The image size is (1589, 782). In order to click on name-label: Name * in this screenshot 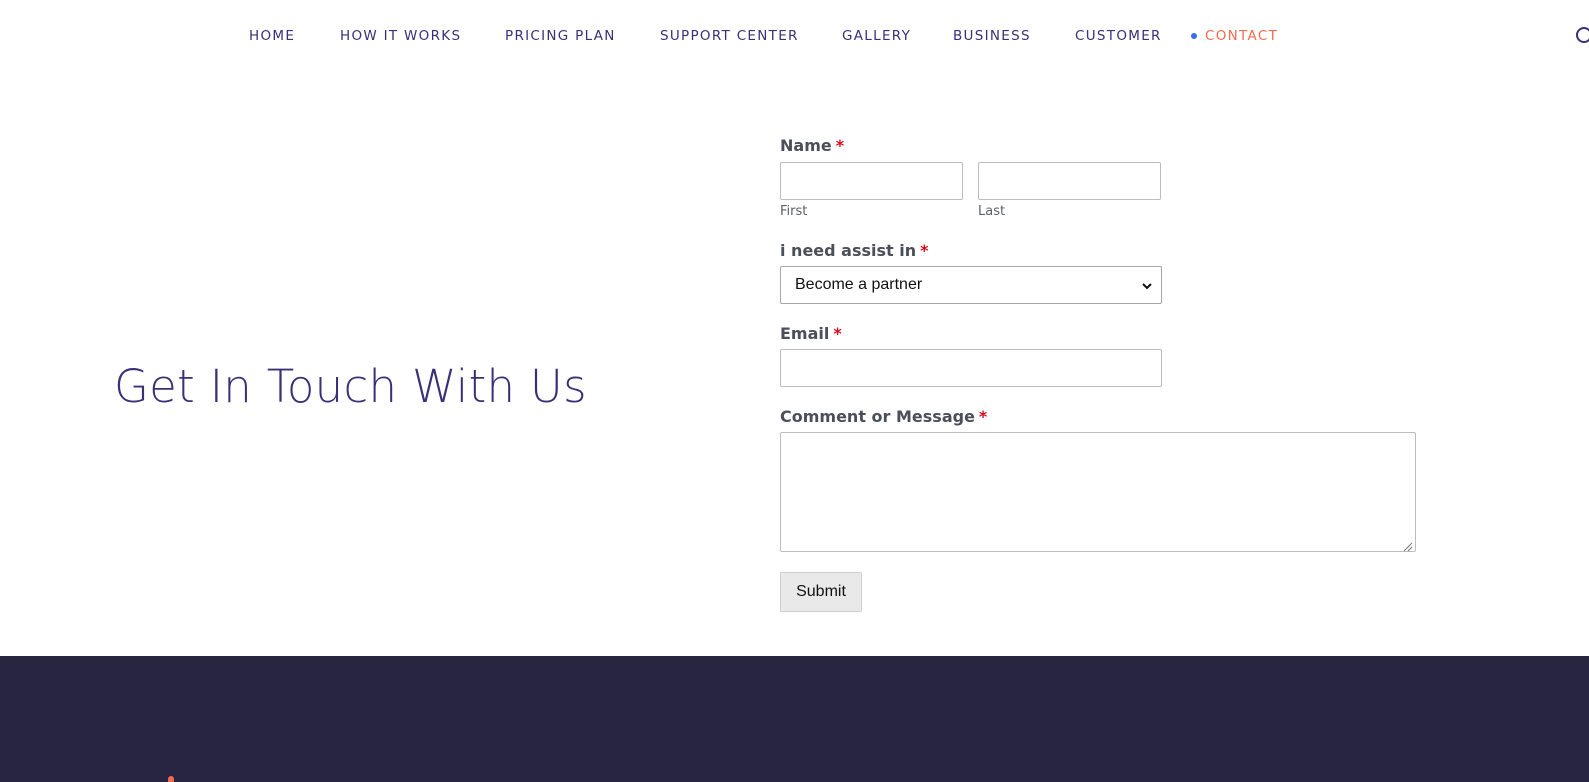, I will do `click(812, 145)`.